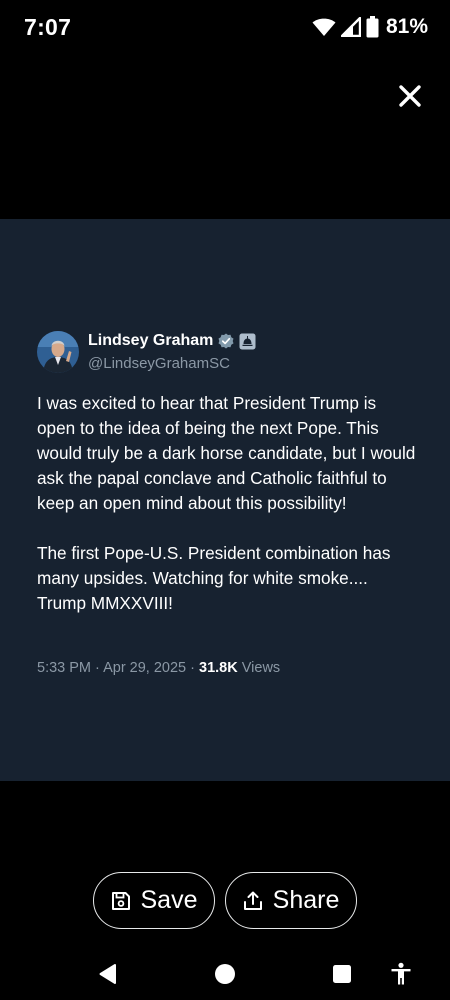 The image size is (450, 1000). I want to click on nav-home-icon, so click(225, 974).